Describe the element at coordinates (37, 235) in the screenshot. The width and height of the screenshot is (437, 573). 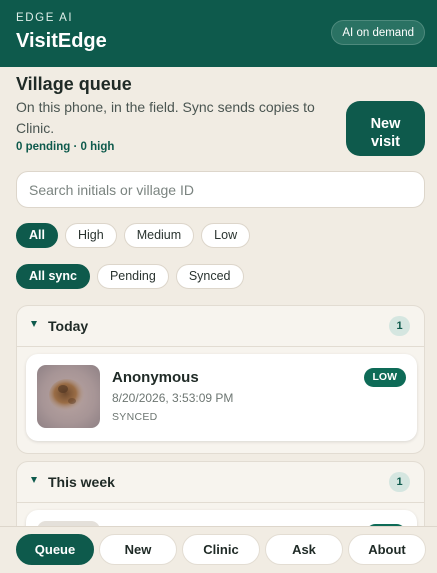
I see `filter-all: All` at that location.